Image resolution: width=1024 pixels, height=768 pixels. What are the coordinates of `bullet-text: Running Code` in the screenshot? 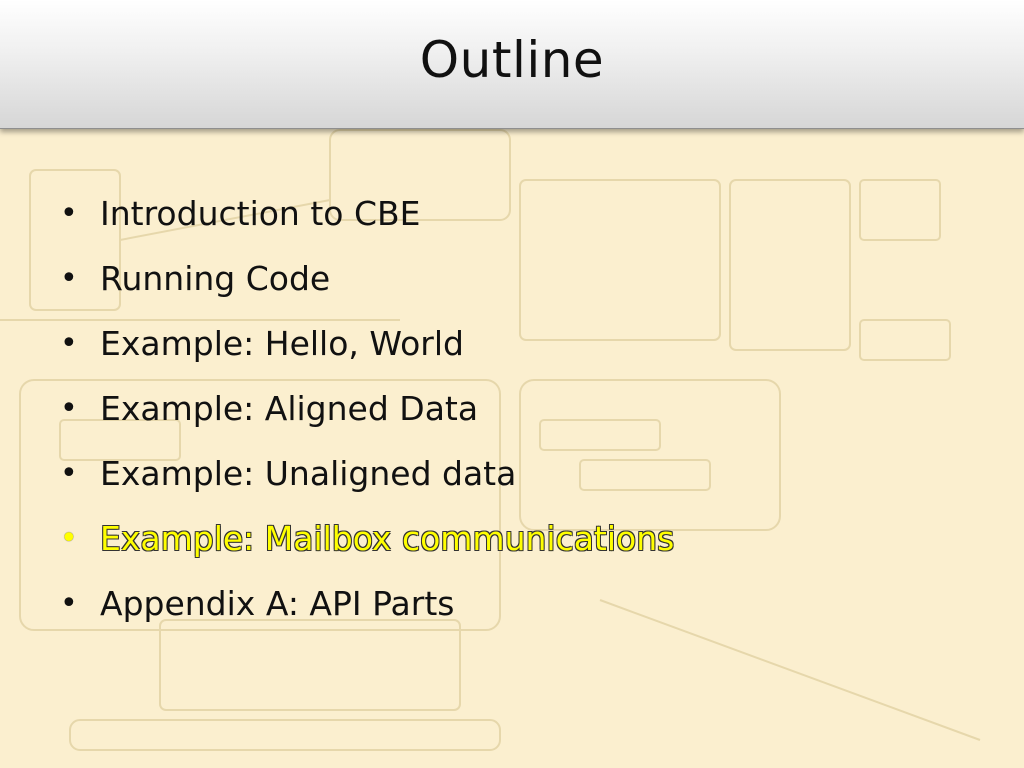 It's located at (215, 278).